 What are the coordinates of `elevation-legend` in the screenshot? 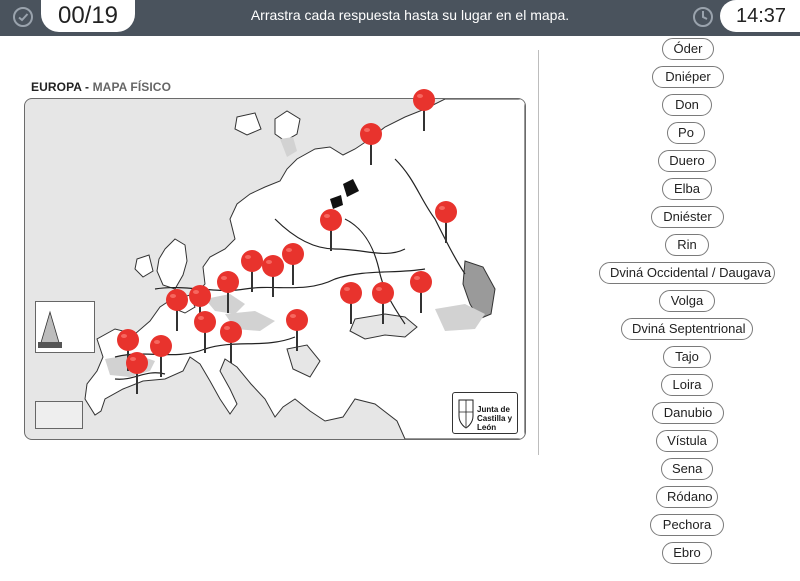 It's located at (65, 327).